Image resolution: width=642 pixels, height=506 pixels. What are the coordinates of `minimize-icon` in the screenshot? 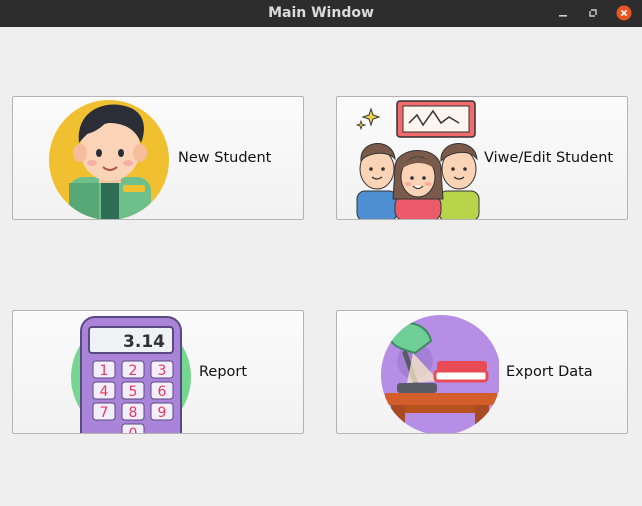 It's located at (563, 13).